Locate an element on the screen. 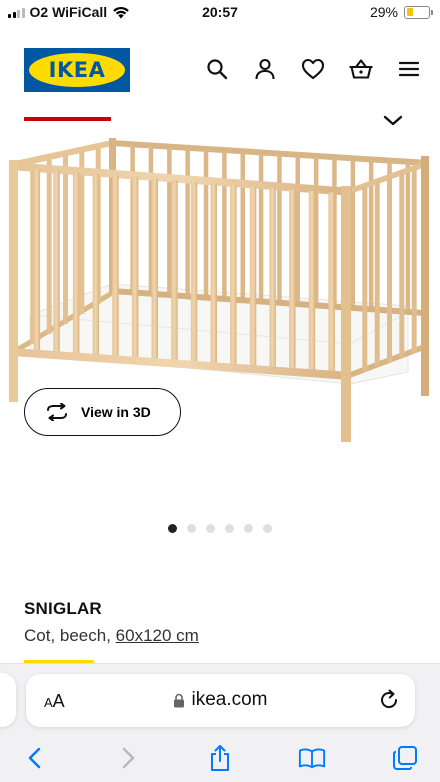 Image resolution: width=440 pixels, height=782 pixels. back-icon is located at coordinates (35, 758).